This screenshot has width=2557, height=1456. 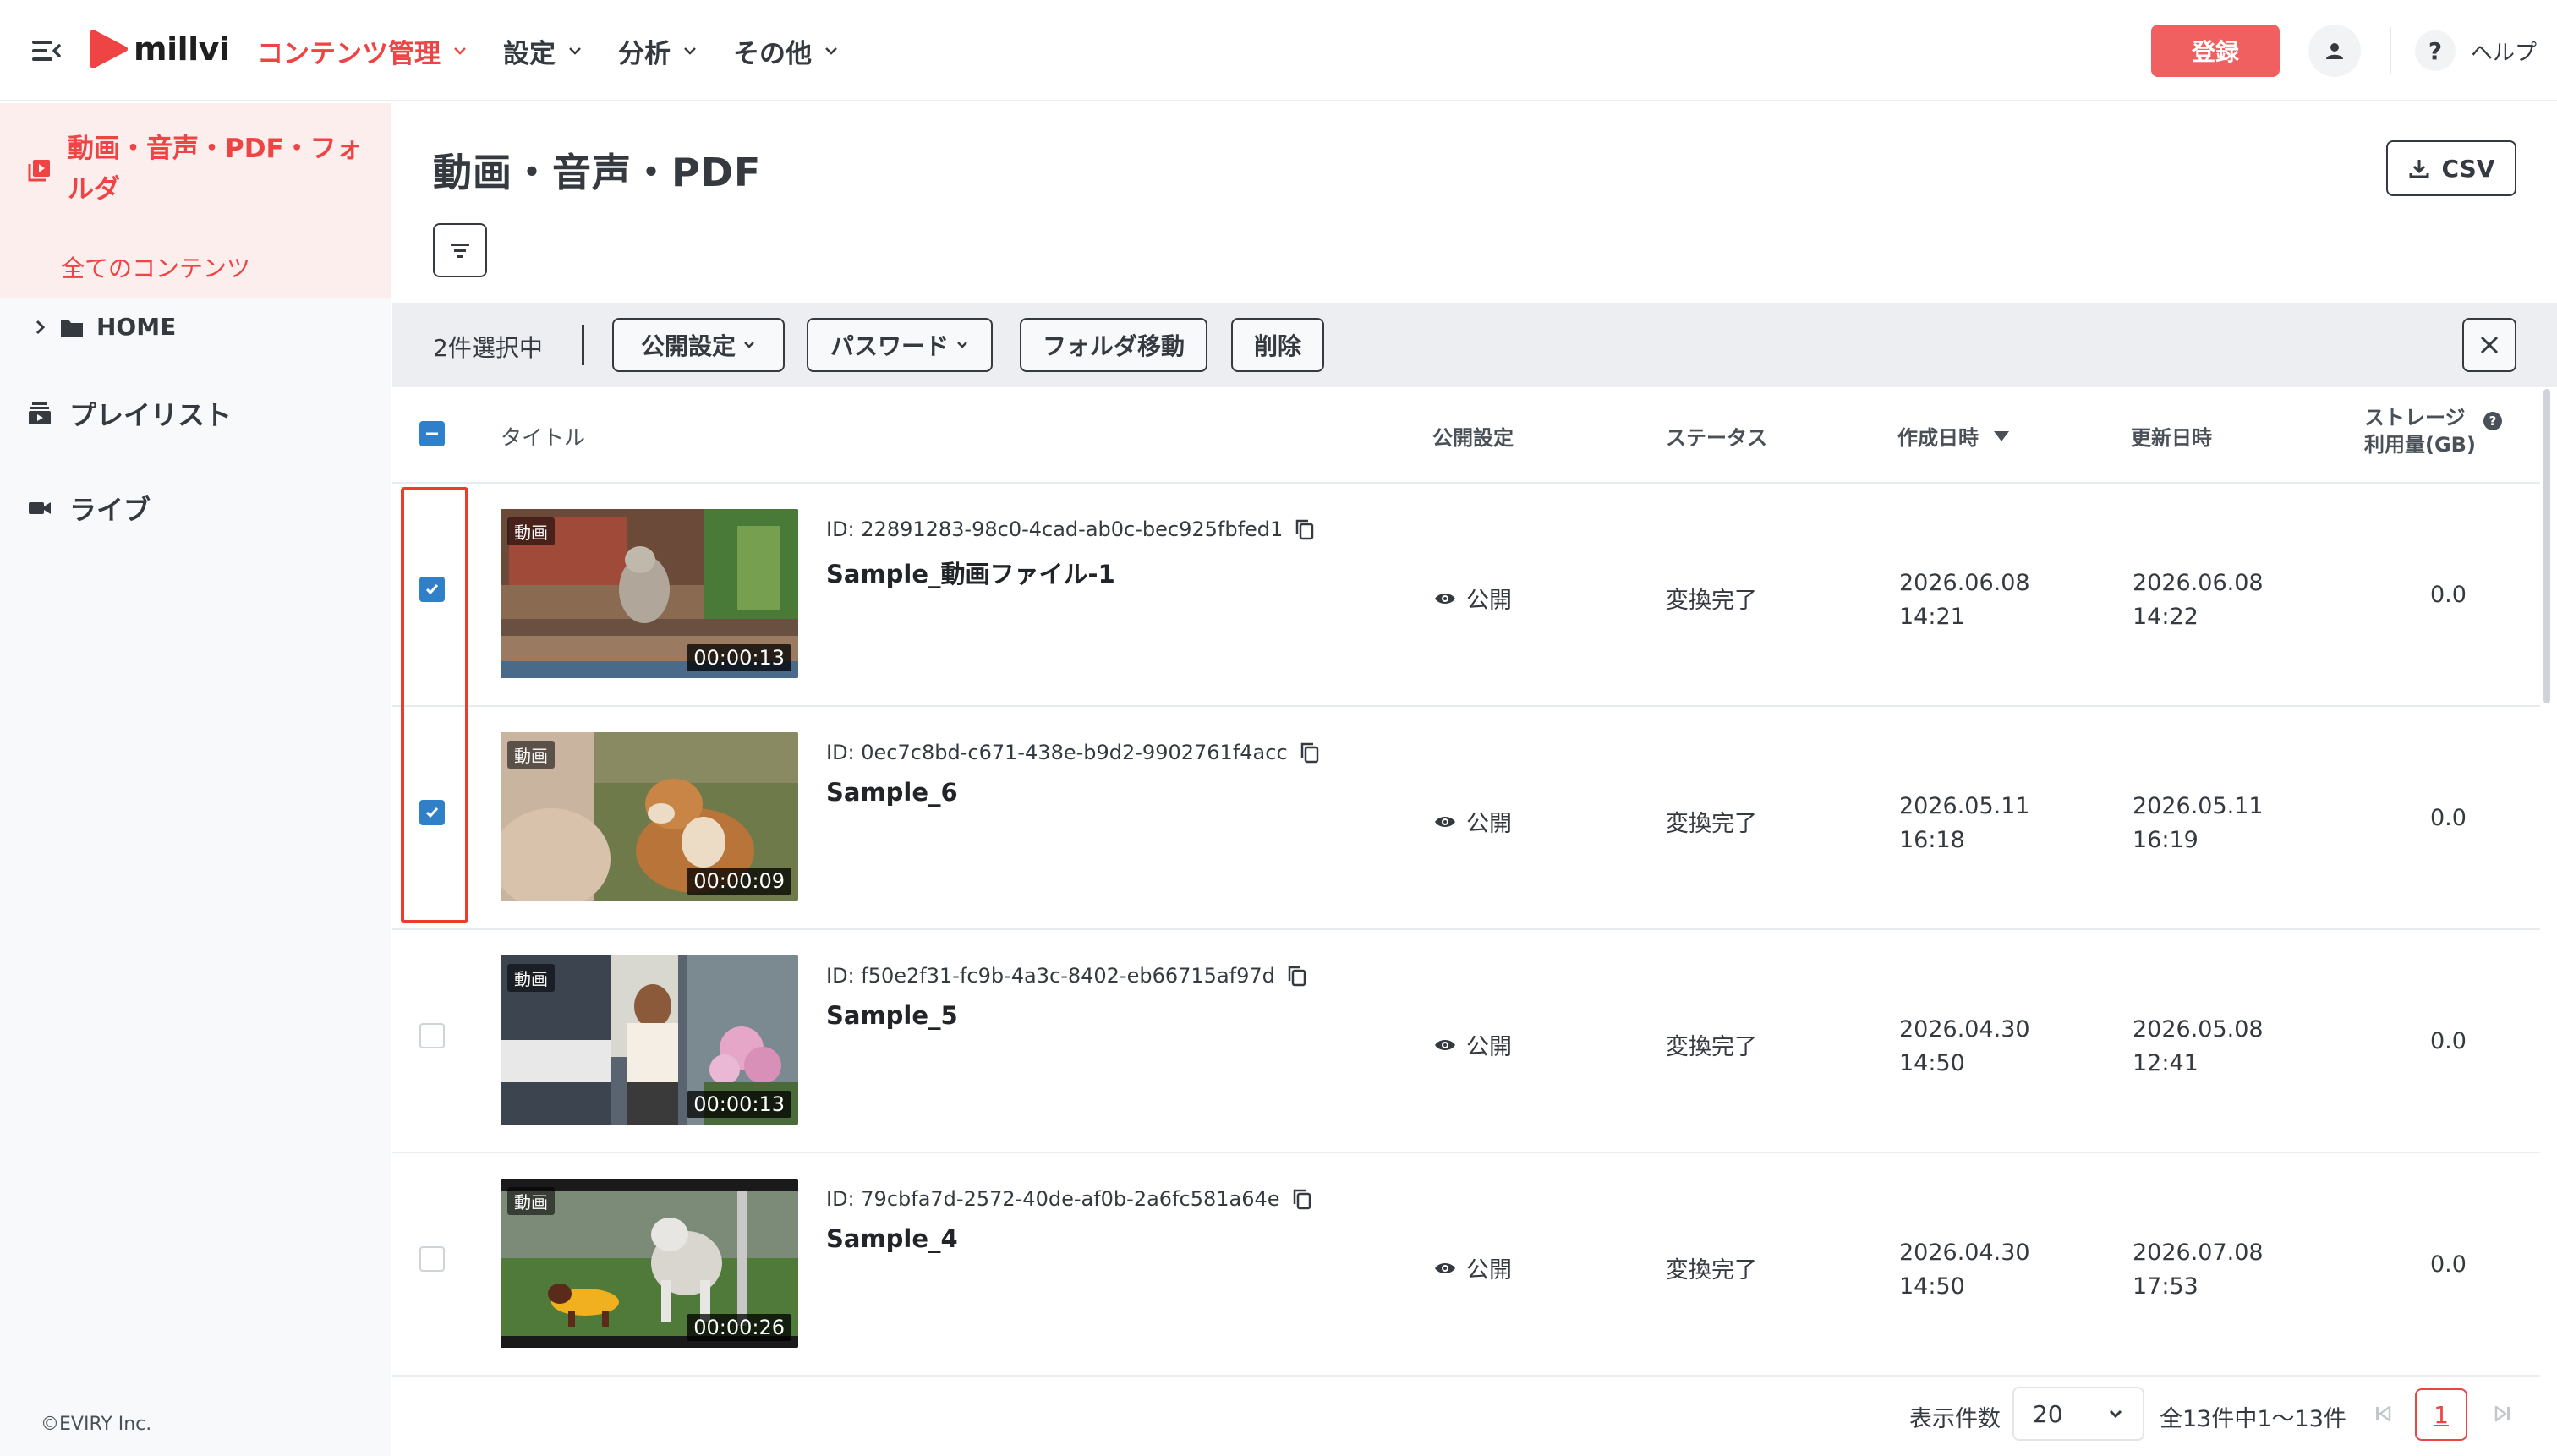 What do you see at coordinates (2546, 546) in the screenshot?
I see `table-scrollbar` at bounding box center [2546, 546].